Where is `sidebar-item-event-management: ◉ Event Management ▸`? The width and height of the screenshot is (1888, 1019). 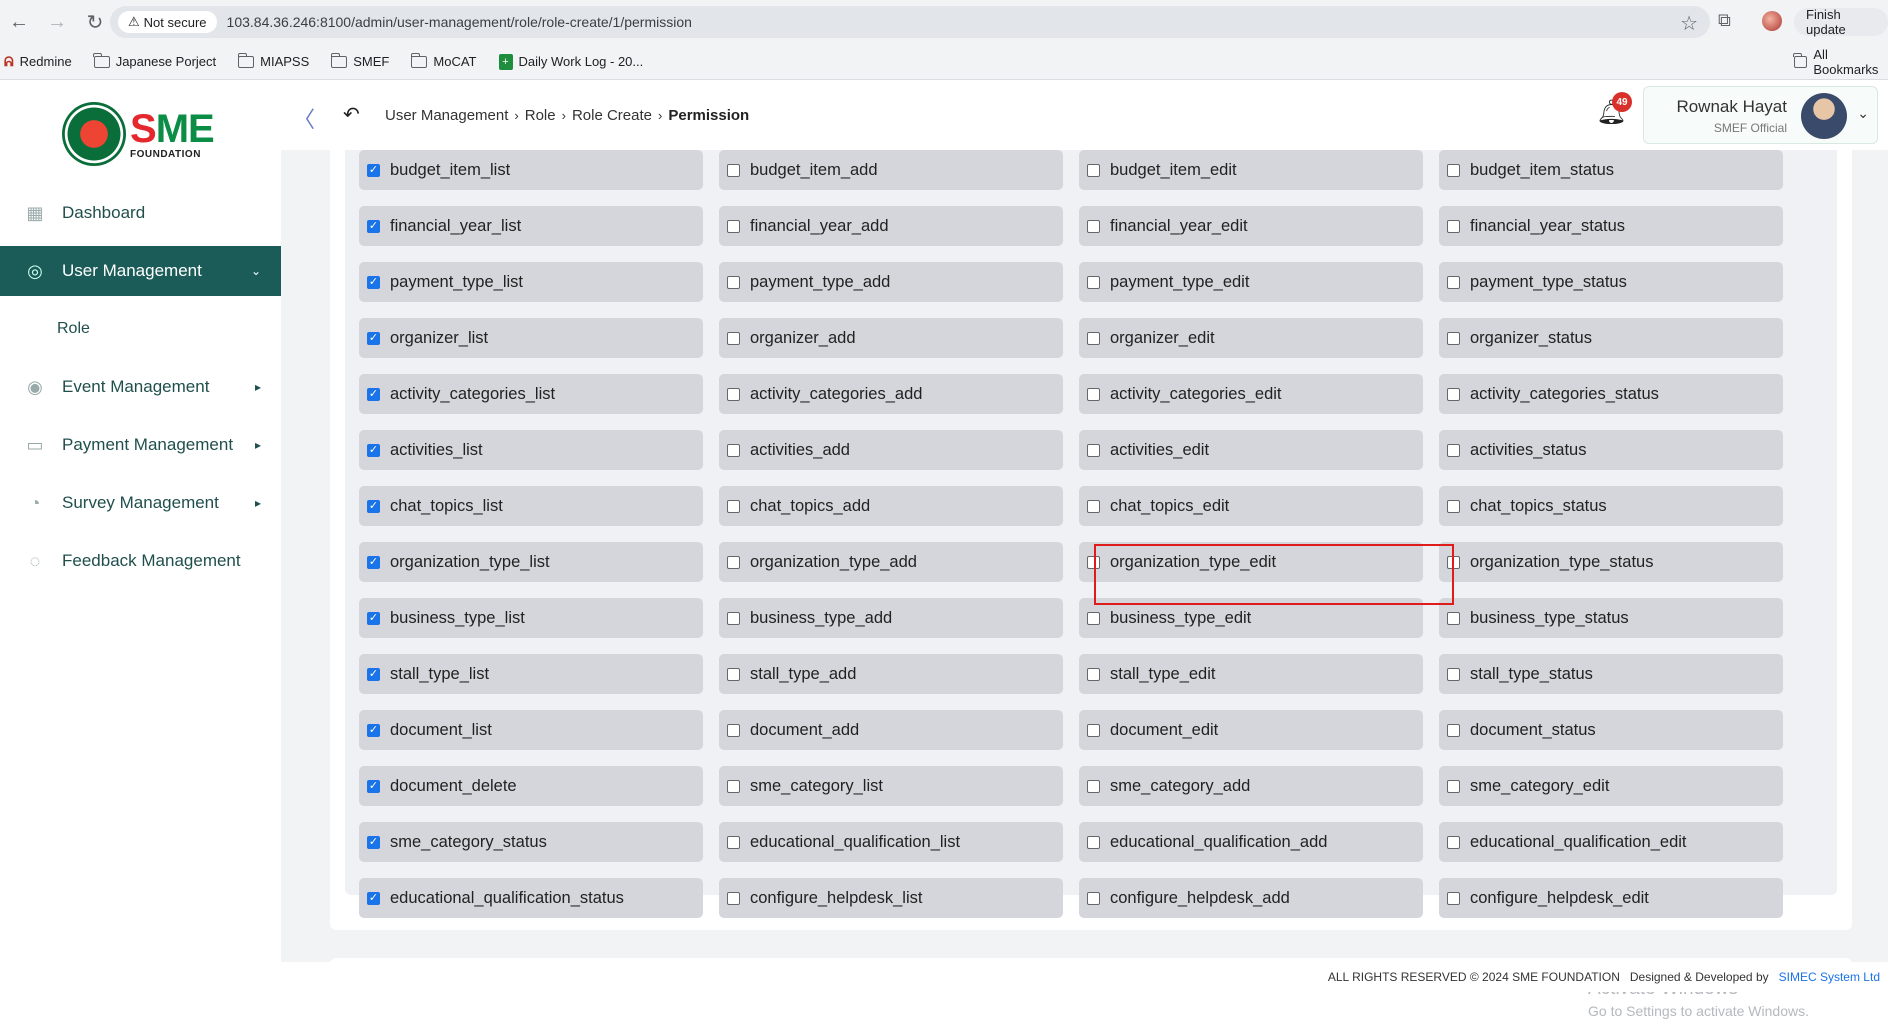
sidebar-item-event-management: ◉ Event Management ▸ is located at coordinates (140, 387).